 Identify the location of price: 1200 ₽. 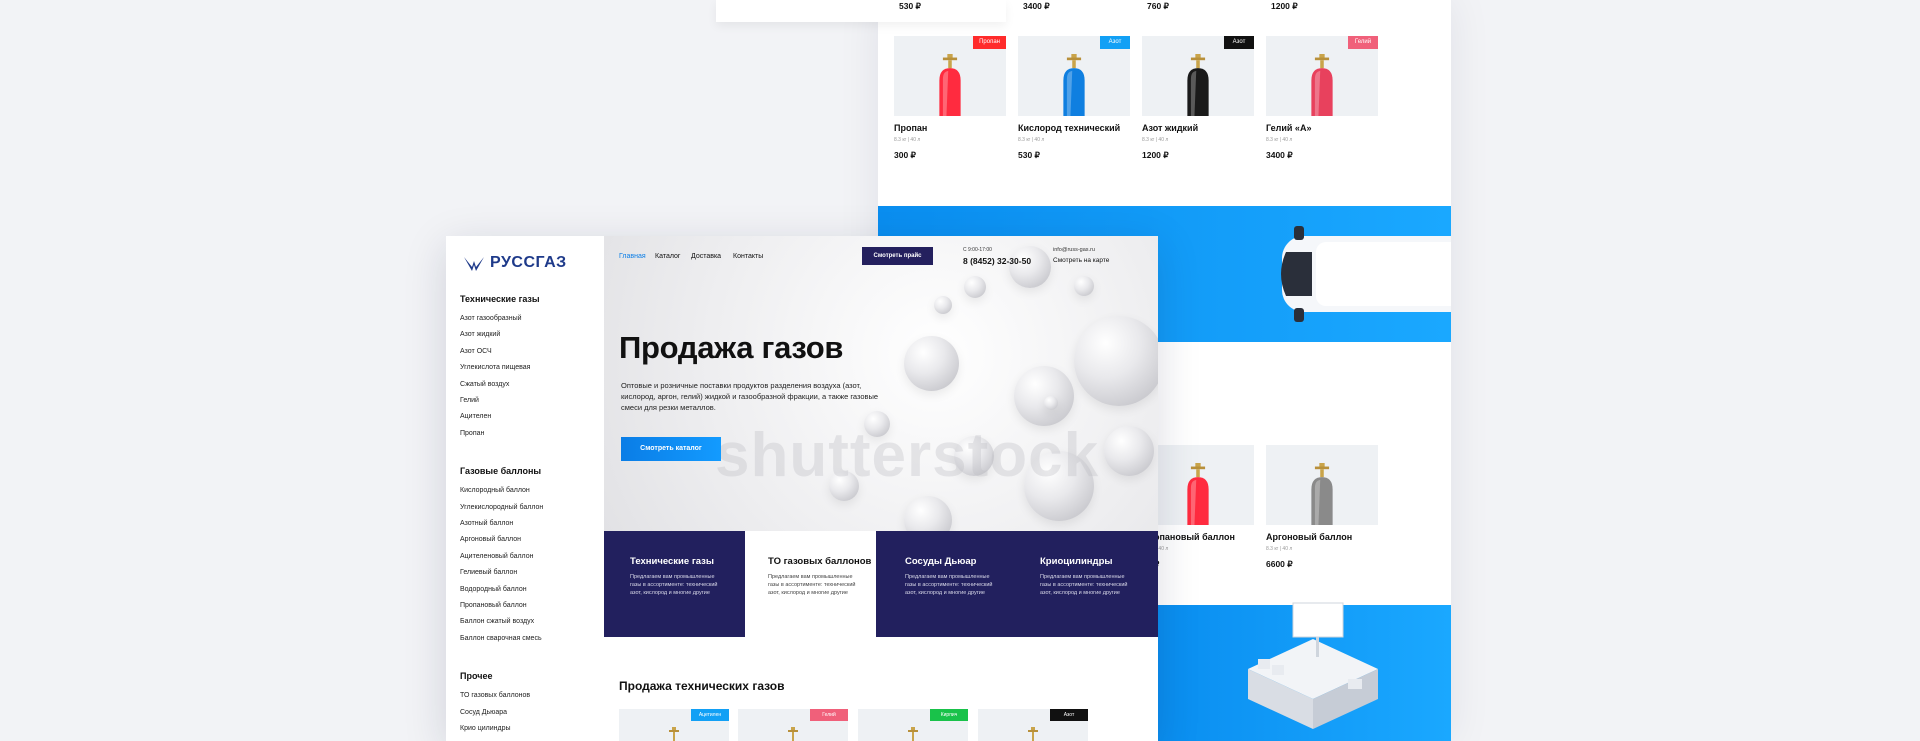
(1284, 6).